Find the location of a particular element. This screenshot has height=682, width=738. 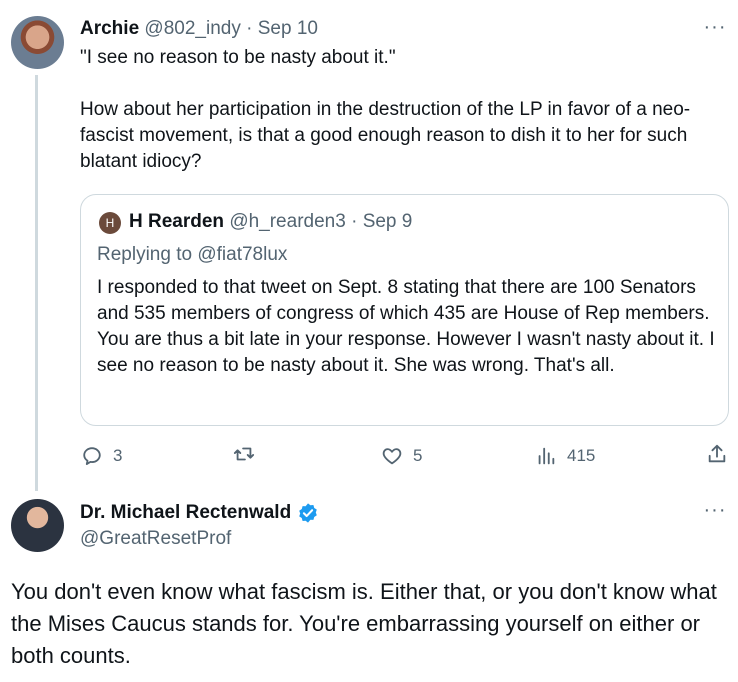

reply-button: 3 is located at coordinates (101, 456).